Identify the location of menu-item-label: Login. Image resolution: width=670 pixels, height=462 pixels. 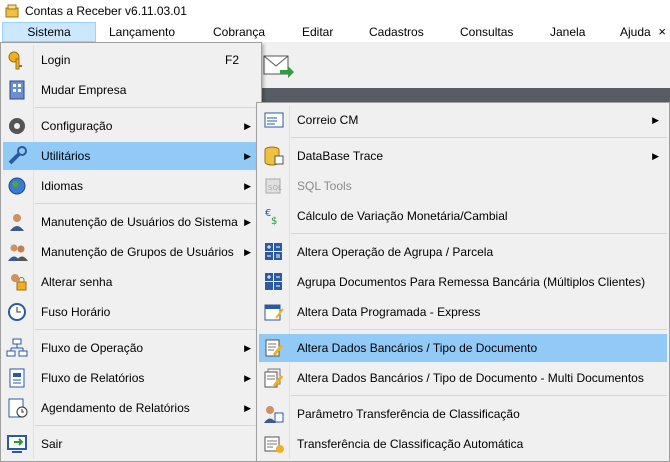
(56, 60).